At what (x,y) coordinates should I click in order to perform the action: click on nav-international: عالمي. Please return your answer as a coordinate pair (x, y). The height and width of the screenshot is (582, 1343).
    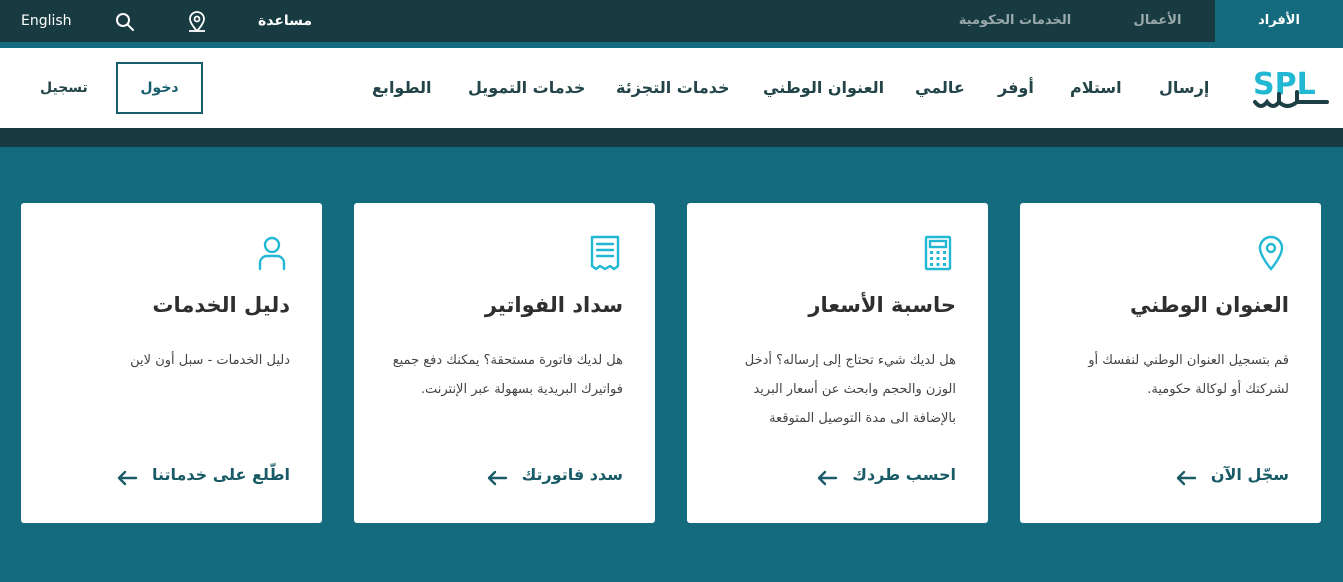
    Looking at the image, I should click on (940, 88).